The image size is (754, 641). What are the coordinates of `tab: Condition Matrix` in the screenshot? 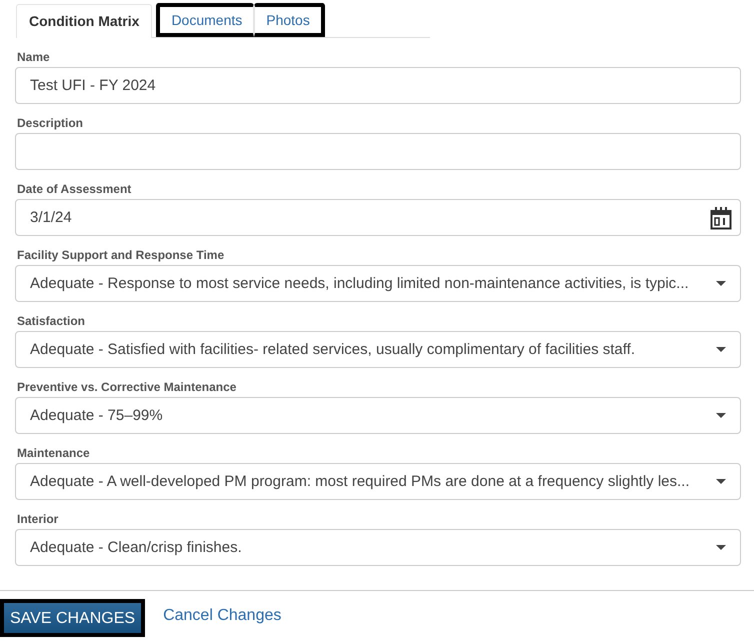 It's located at (84, 21).